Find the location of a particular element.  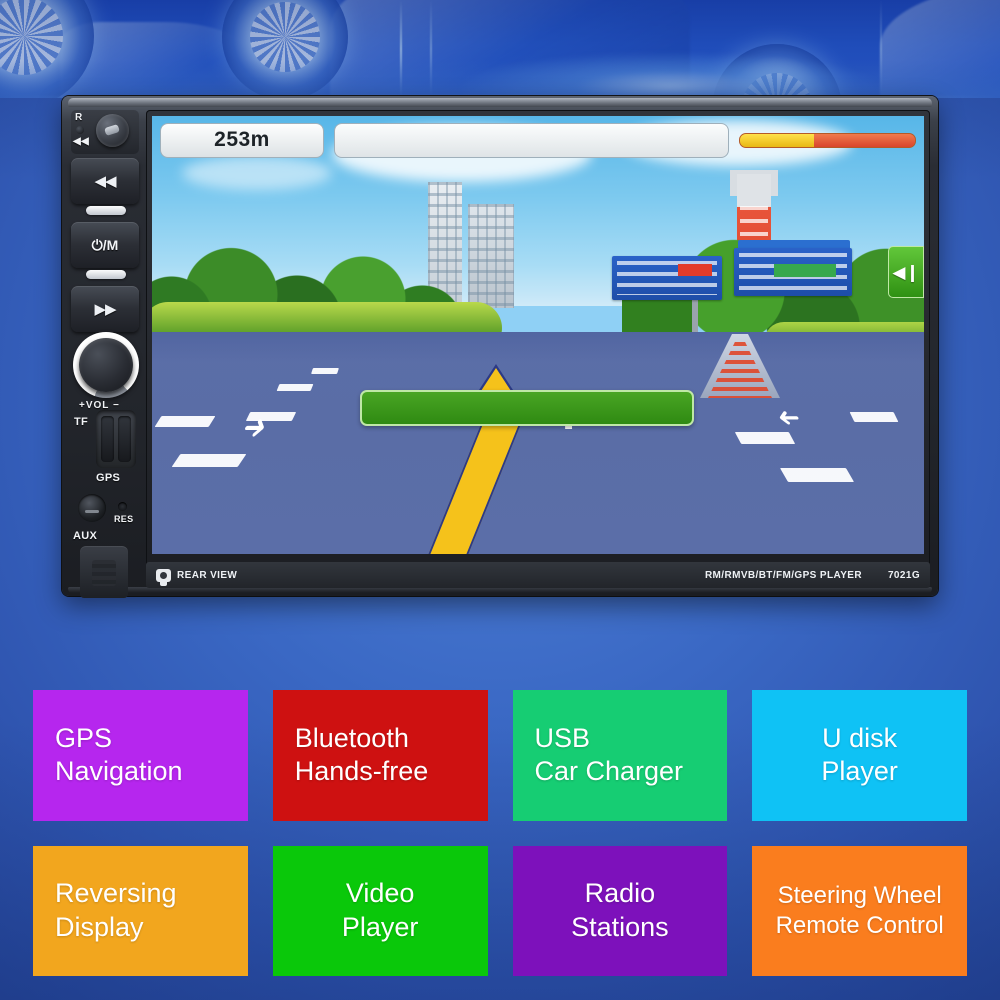

cloud is located at coordinates (257, 173).